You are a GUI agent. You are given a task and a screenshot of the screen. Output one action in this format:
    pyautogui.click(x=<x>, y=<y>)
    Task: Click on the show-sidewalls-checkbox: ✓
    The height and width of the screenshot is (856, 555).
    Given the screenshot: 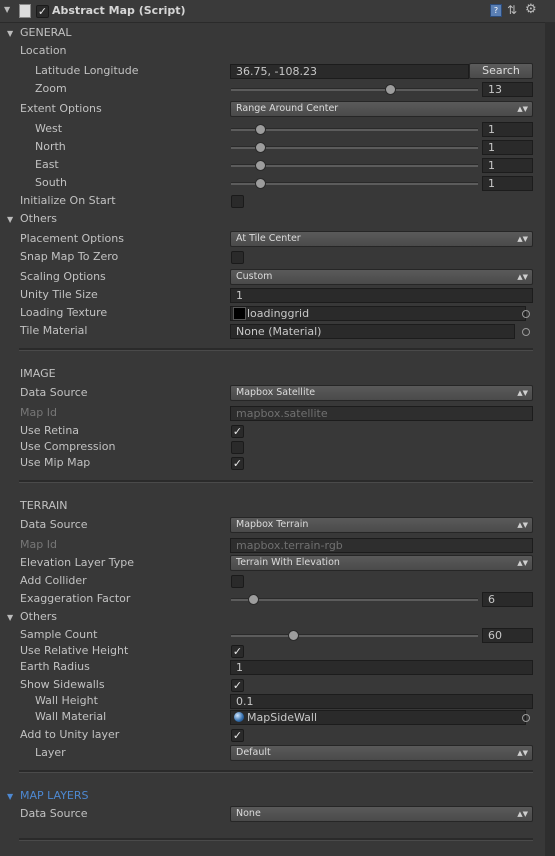 What is the action you would take?
    pyautogui.click(x=237, y=685)
    